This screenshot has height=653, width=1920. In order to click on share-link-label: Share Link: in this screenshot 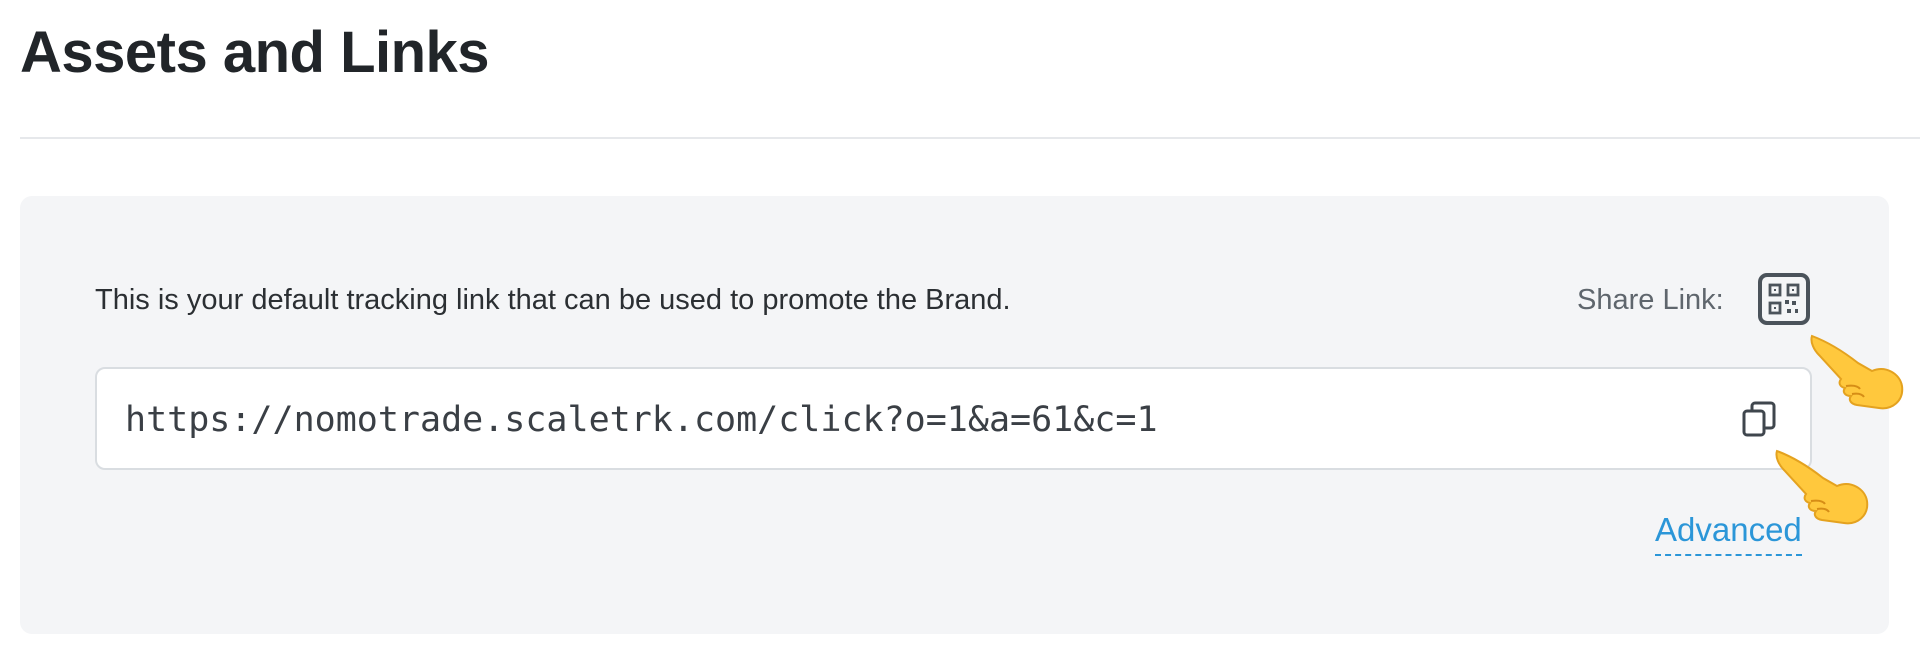, I will do `click(1650, 300)`.